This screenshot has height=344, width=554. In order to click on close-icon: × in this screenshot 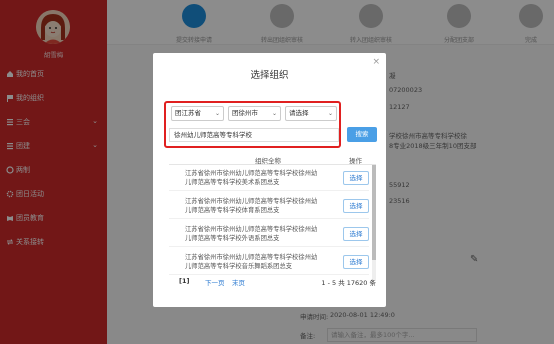, I will do `click(376, 62)`.